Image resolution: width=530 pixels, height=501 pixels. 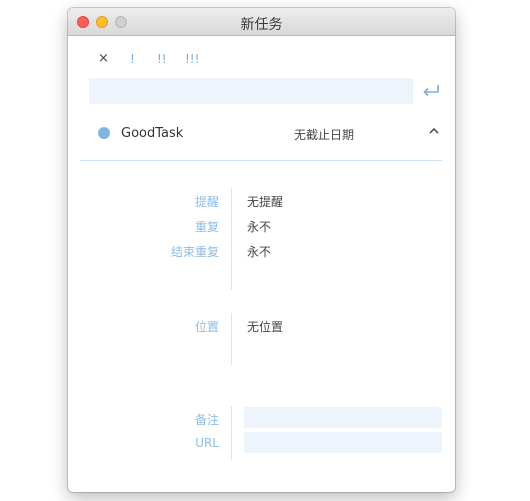 What do you see at coordinates (194, 252) in the screenshot?
I see `end-repeat-label: 结束重复` at bounding box center [194, 252].